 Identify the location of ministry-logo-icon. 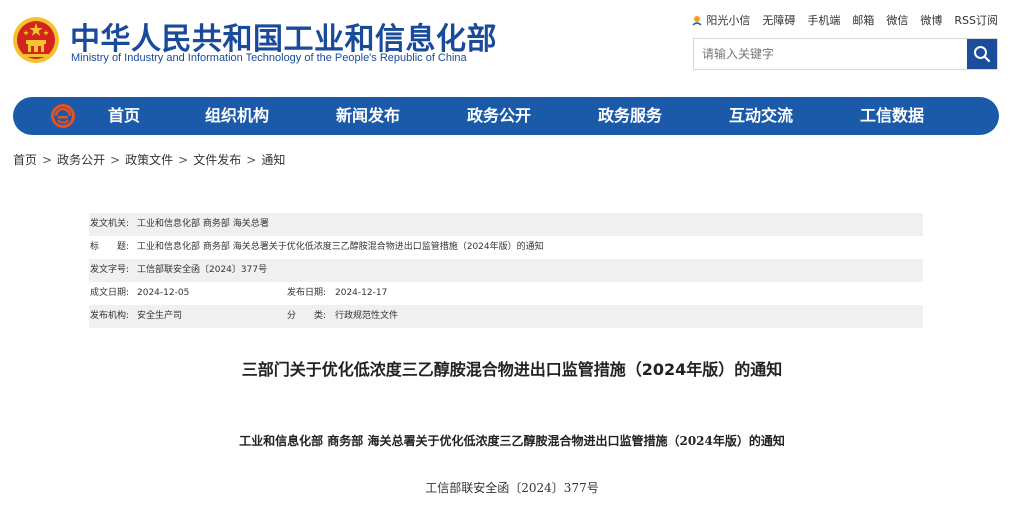
(63, 116).